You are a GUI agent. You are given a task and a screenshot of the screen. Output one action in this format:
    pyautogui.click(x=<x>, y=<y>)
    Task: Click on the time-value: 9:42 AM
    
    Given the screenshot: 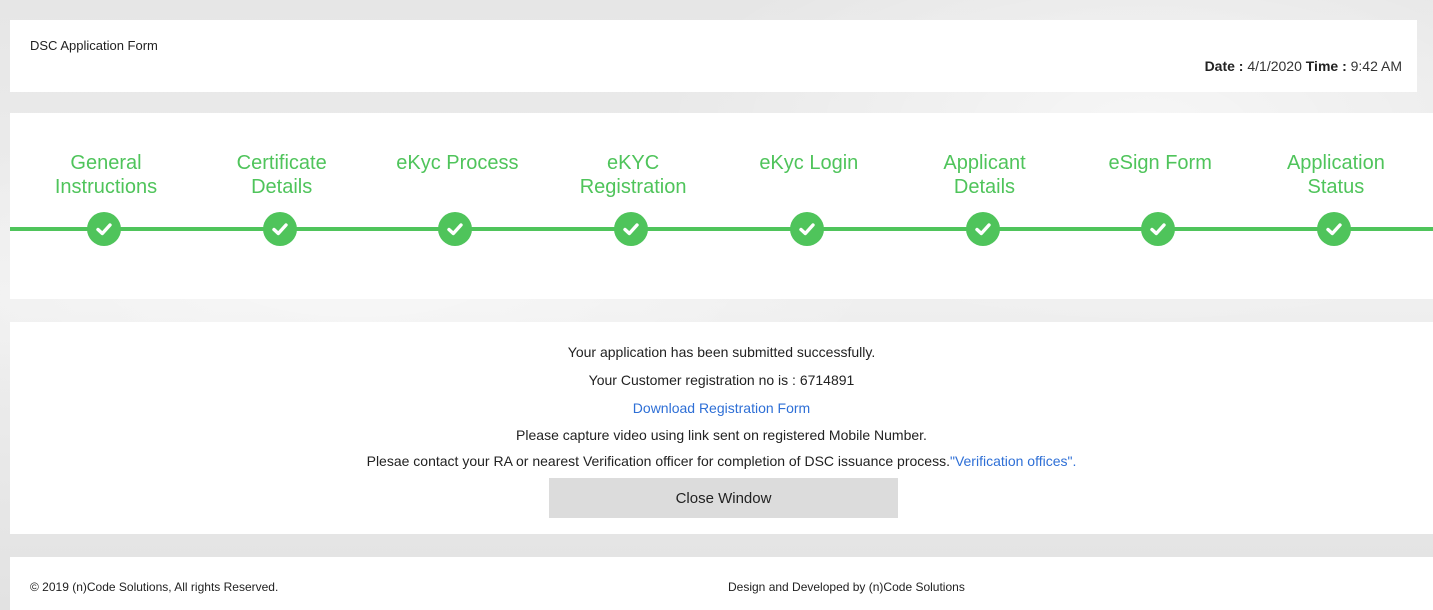 What is the action you would take?
    pyautogui.click(x=1376, y=66)
    